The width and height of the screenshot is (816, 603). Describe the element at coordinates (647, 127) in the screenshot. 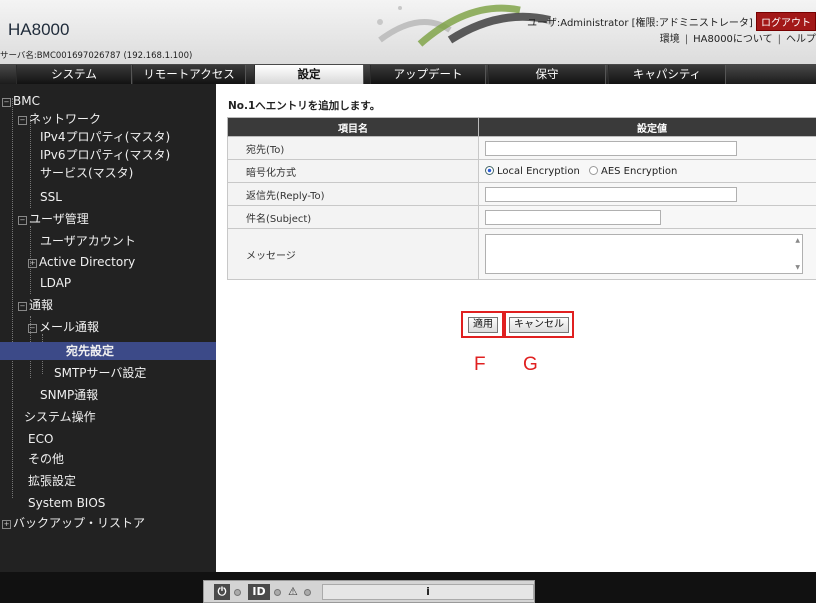

I see `column-header-value: 設定値` at that location.